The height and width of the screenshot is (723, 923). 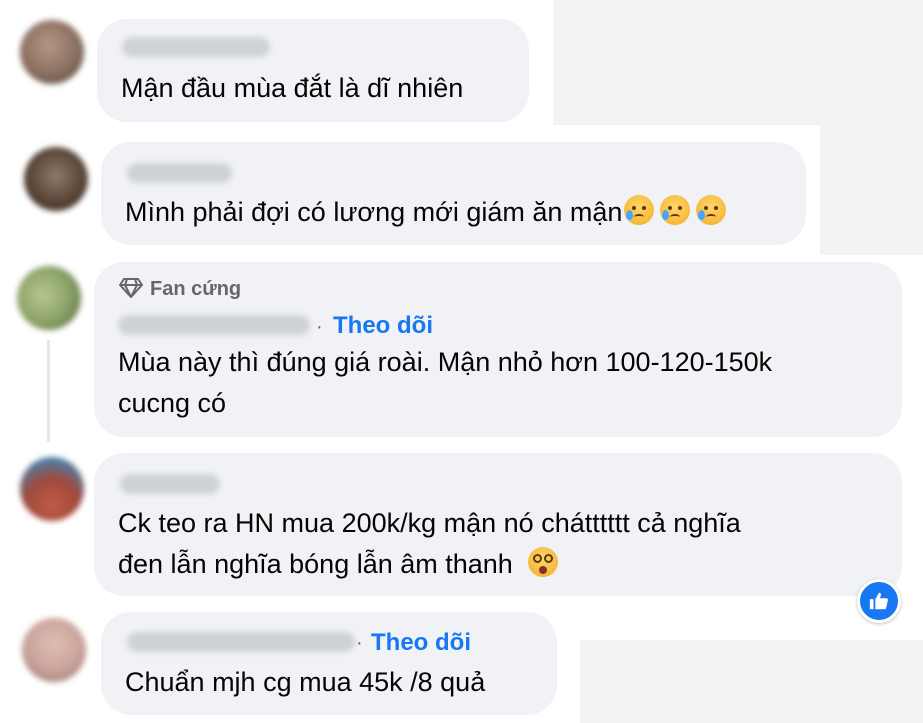 What do you see at coordinates (196, 289) in the screenshot?
I see `top-fan-badge: Fan cứng` at bounding box center [196, 289].